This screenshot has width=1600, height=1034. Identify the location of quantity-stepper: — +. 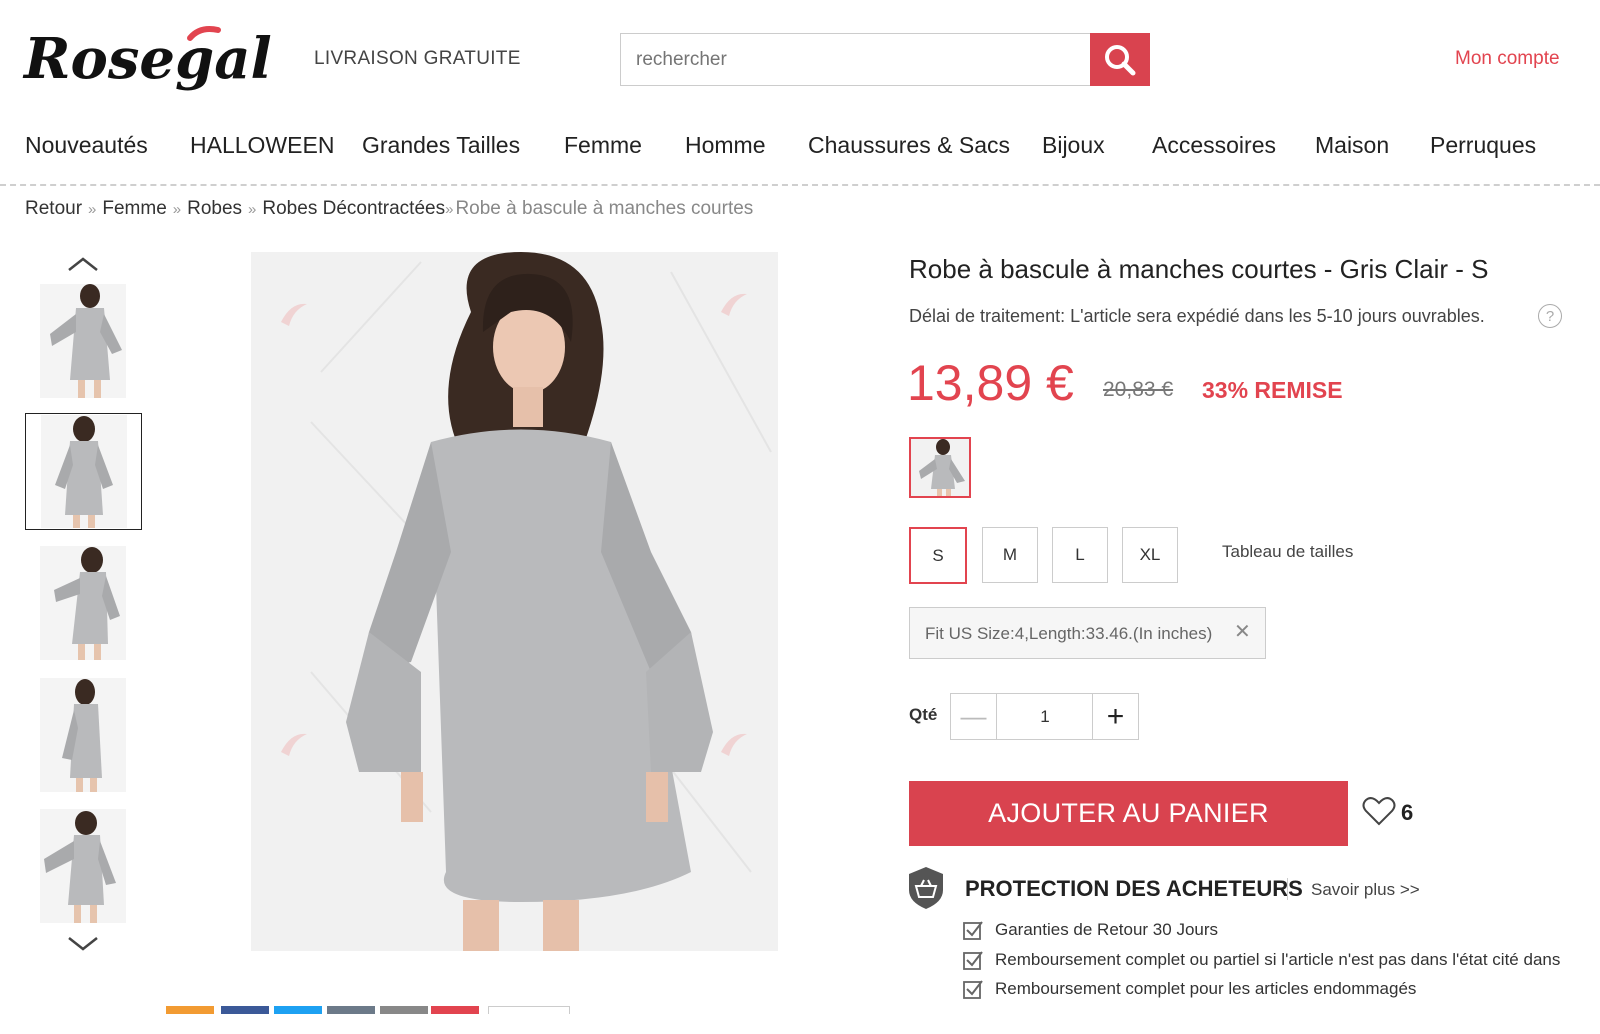
(1044, 716).